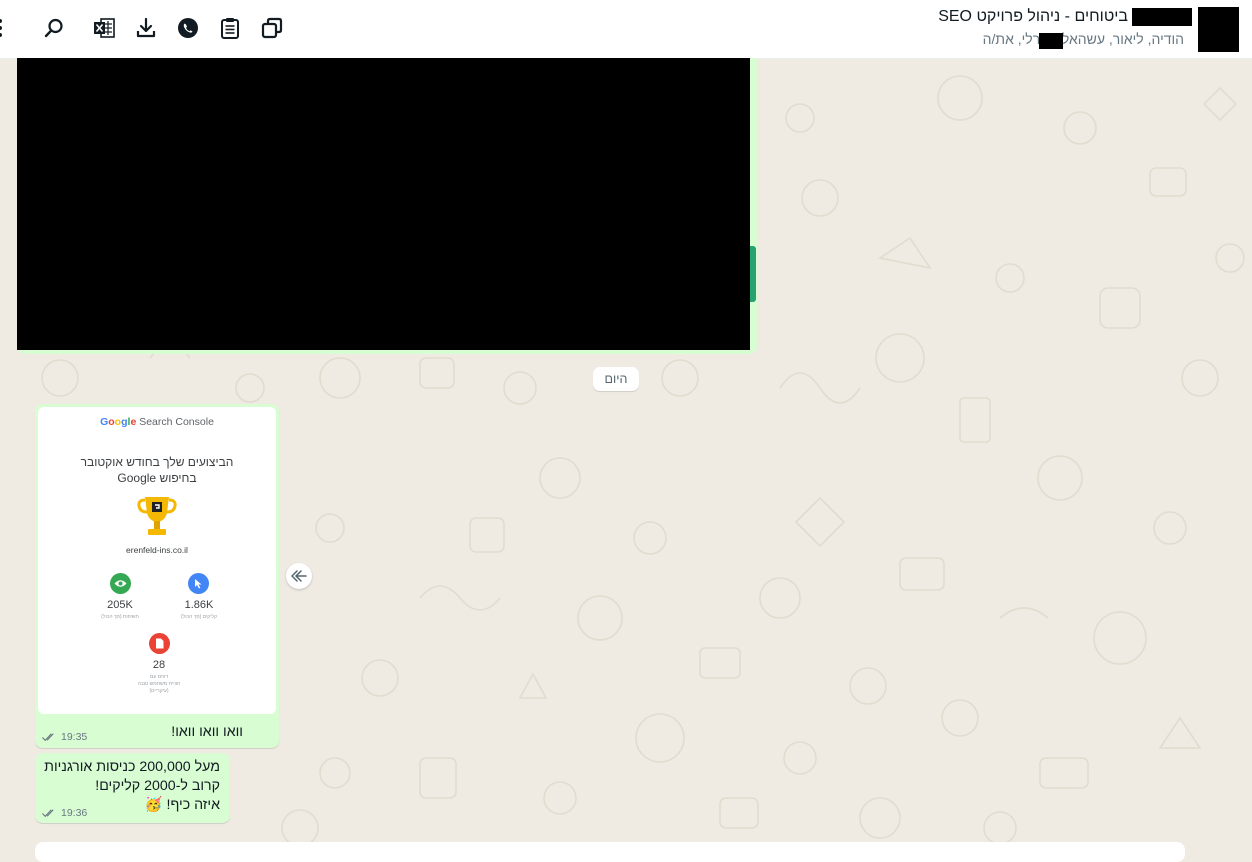  I want to click on message-line: קרוב ל-2000 קליקים!, so click(157, 786).